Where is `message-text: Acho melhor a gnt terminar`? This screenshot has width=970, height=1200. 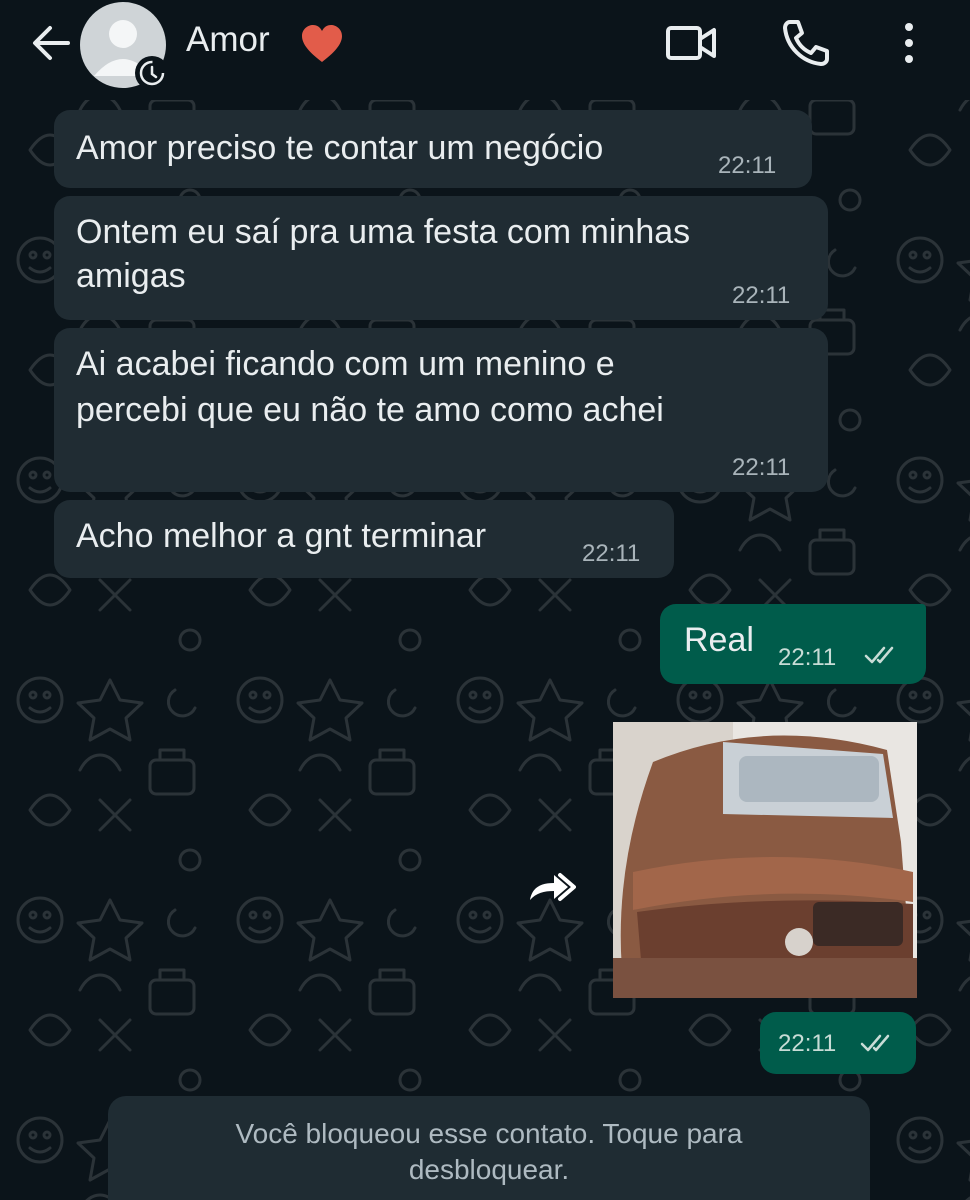 message-text: Acho melhor a gnt terminar is located at coordinates (281, 536).